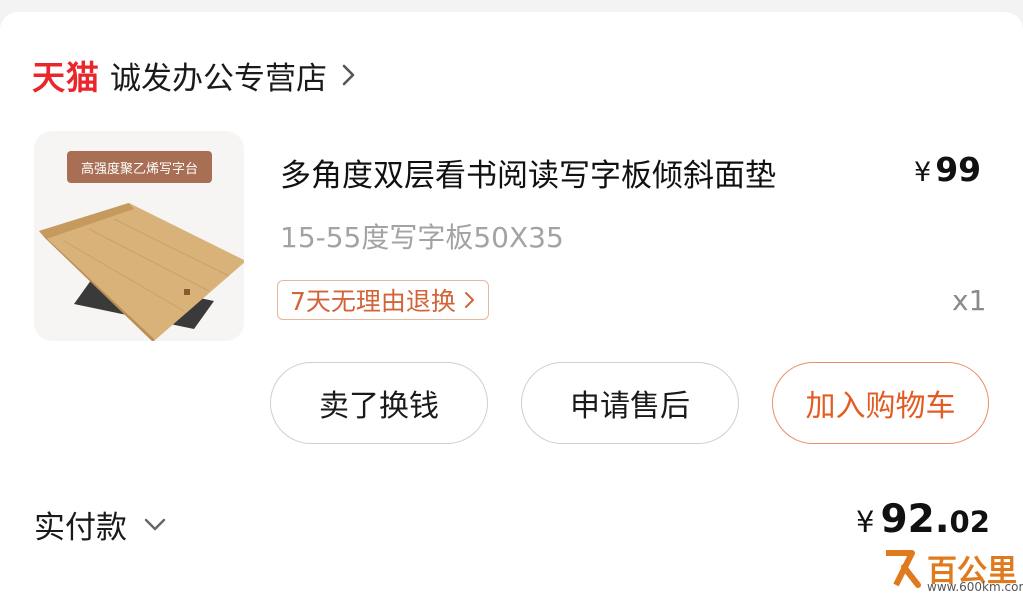 The width and height of the screenshot is (1023, 599). What do you see at coordinates (422, 237) in the screenshot?
I see `product-spec: 15-55度写字板50X35` at bounding box center [422, 237].